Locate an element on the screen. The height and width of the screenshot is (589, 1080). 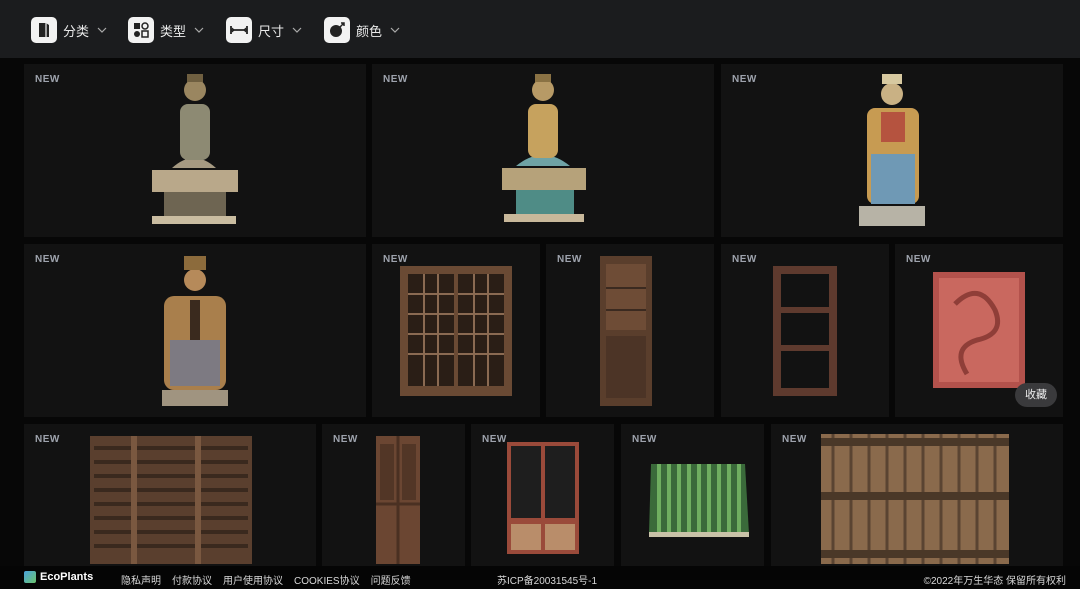
filter-category-label: 分类 is located at coordinates (76, 31).